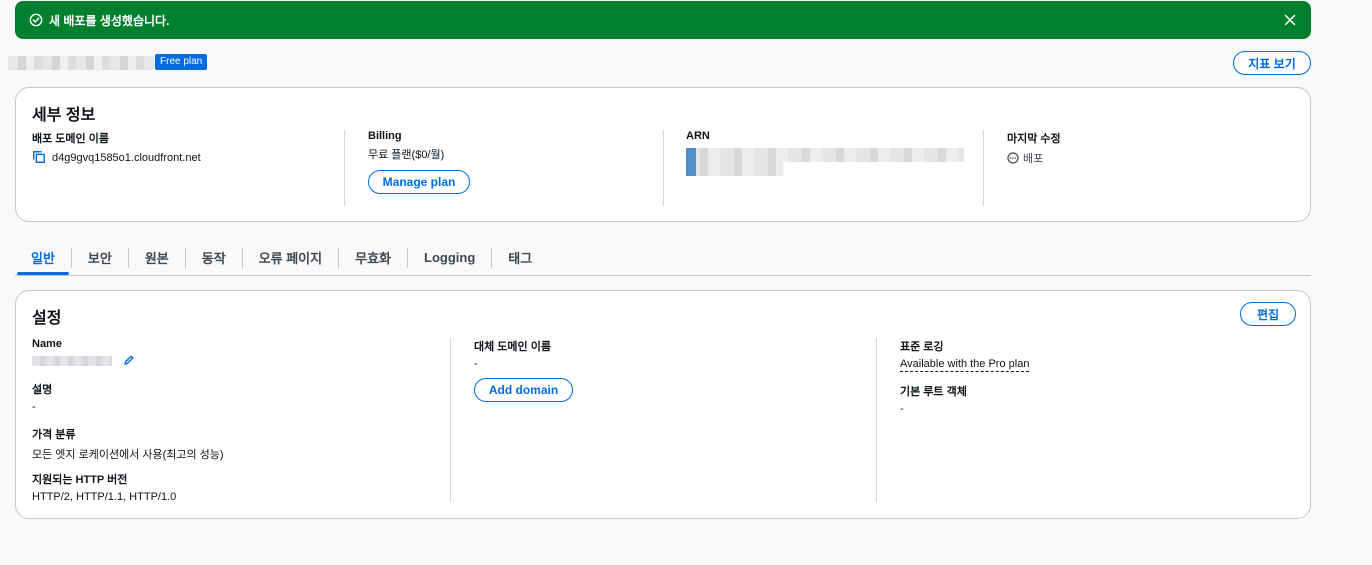  What do you see at coordinates (81, 63) in the screenshot?
I see `distribution-id-redacted` at bounding box center [81, 63].